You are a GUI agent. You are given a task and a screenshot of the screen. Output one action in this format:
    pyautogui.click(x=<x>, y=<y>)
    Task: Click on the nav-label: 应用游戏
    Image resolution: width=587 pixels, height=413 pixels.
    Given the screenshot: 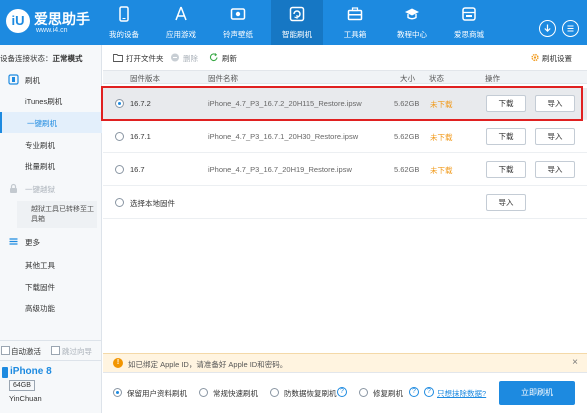 What is the action you would take?
    pyautogui.click(x=181, y=34)
    